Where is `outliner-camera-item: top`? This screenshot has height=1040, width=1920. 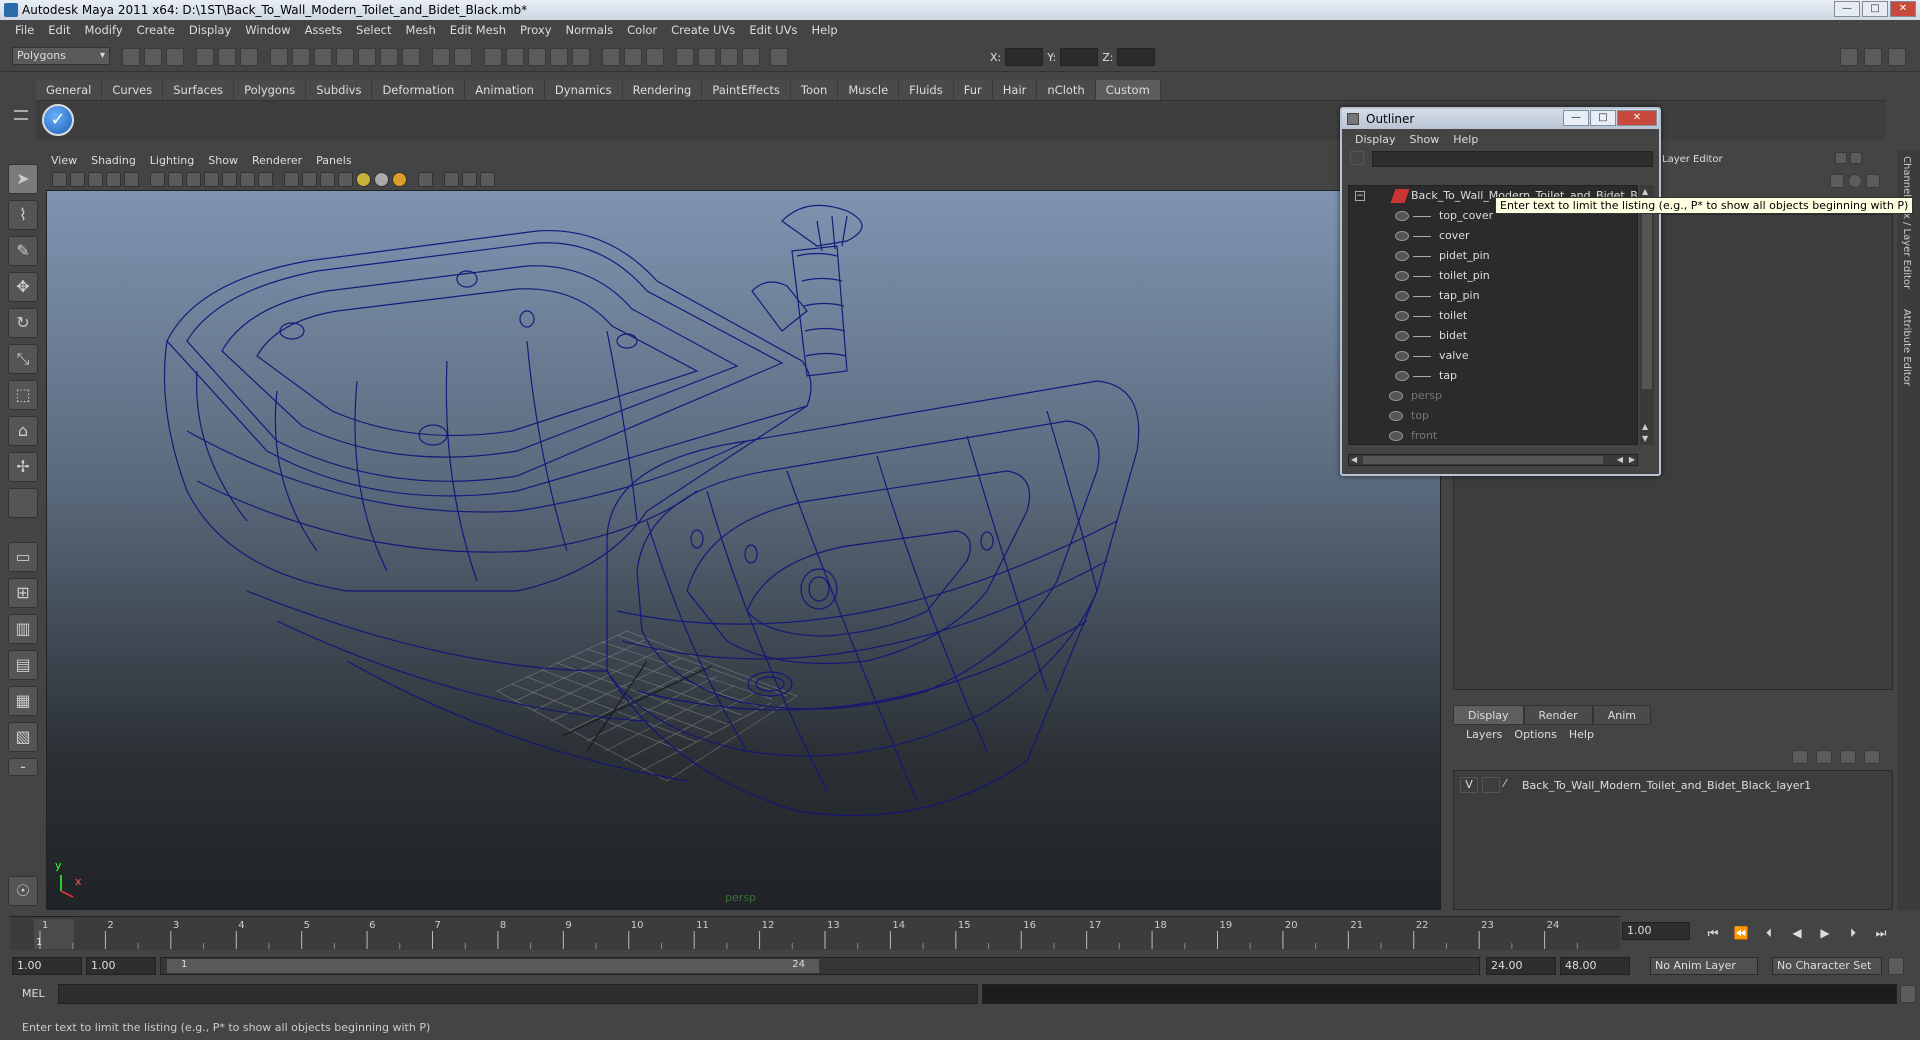 outliner-camera-item: top is located at coordinates (1493, 416).